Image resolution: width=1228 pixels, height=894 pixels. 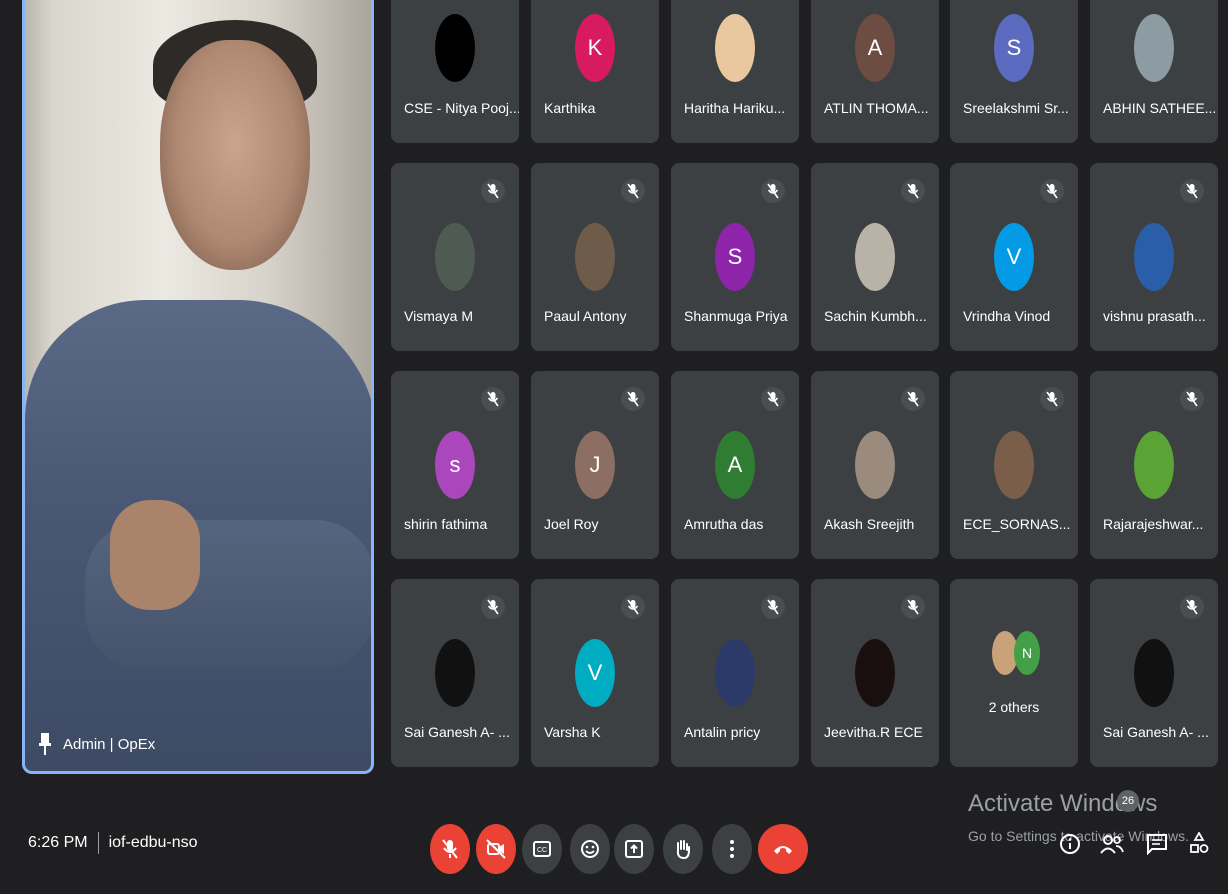 What do you see at coordinates (722, 732) in the screenshot?
I see `participant-name: Antalin pricy` at bounding box center [722, 732].